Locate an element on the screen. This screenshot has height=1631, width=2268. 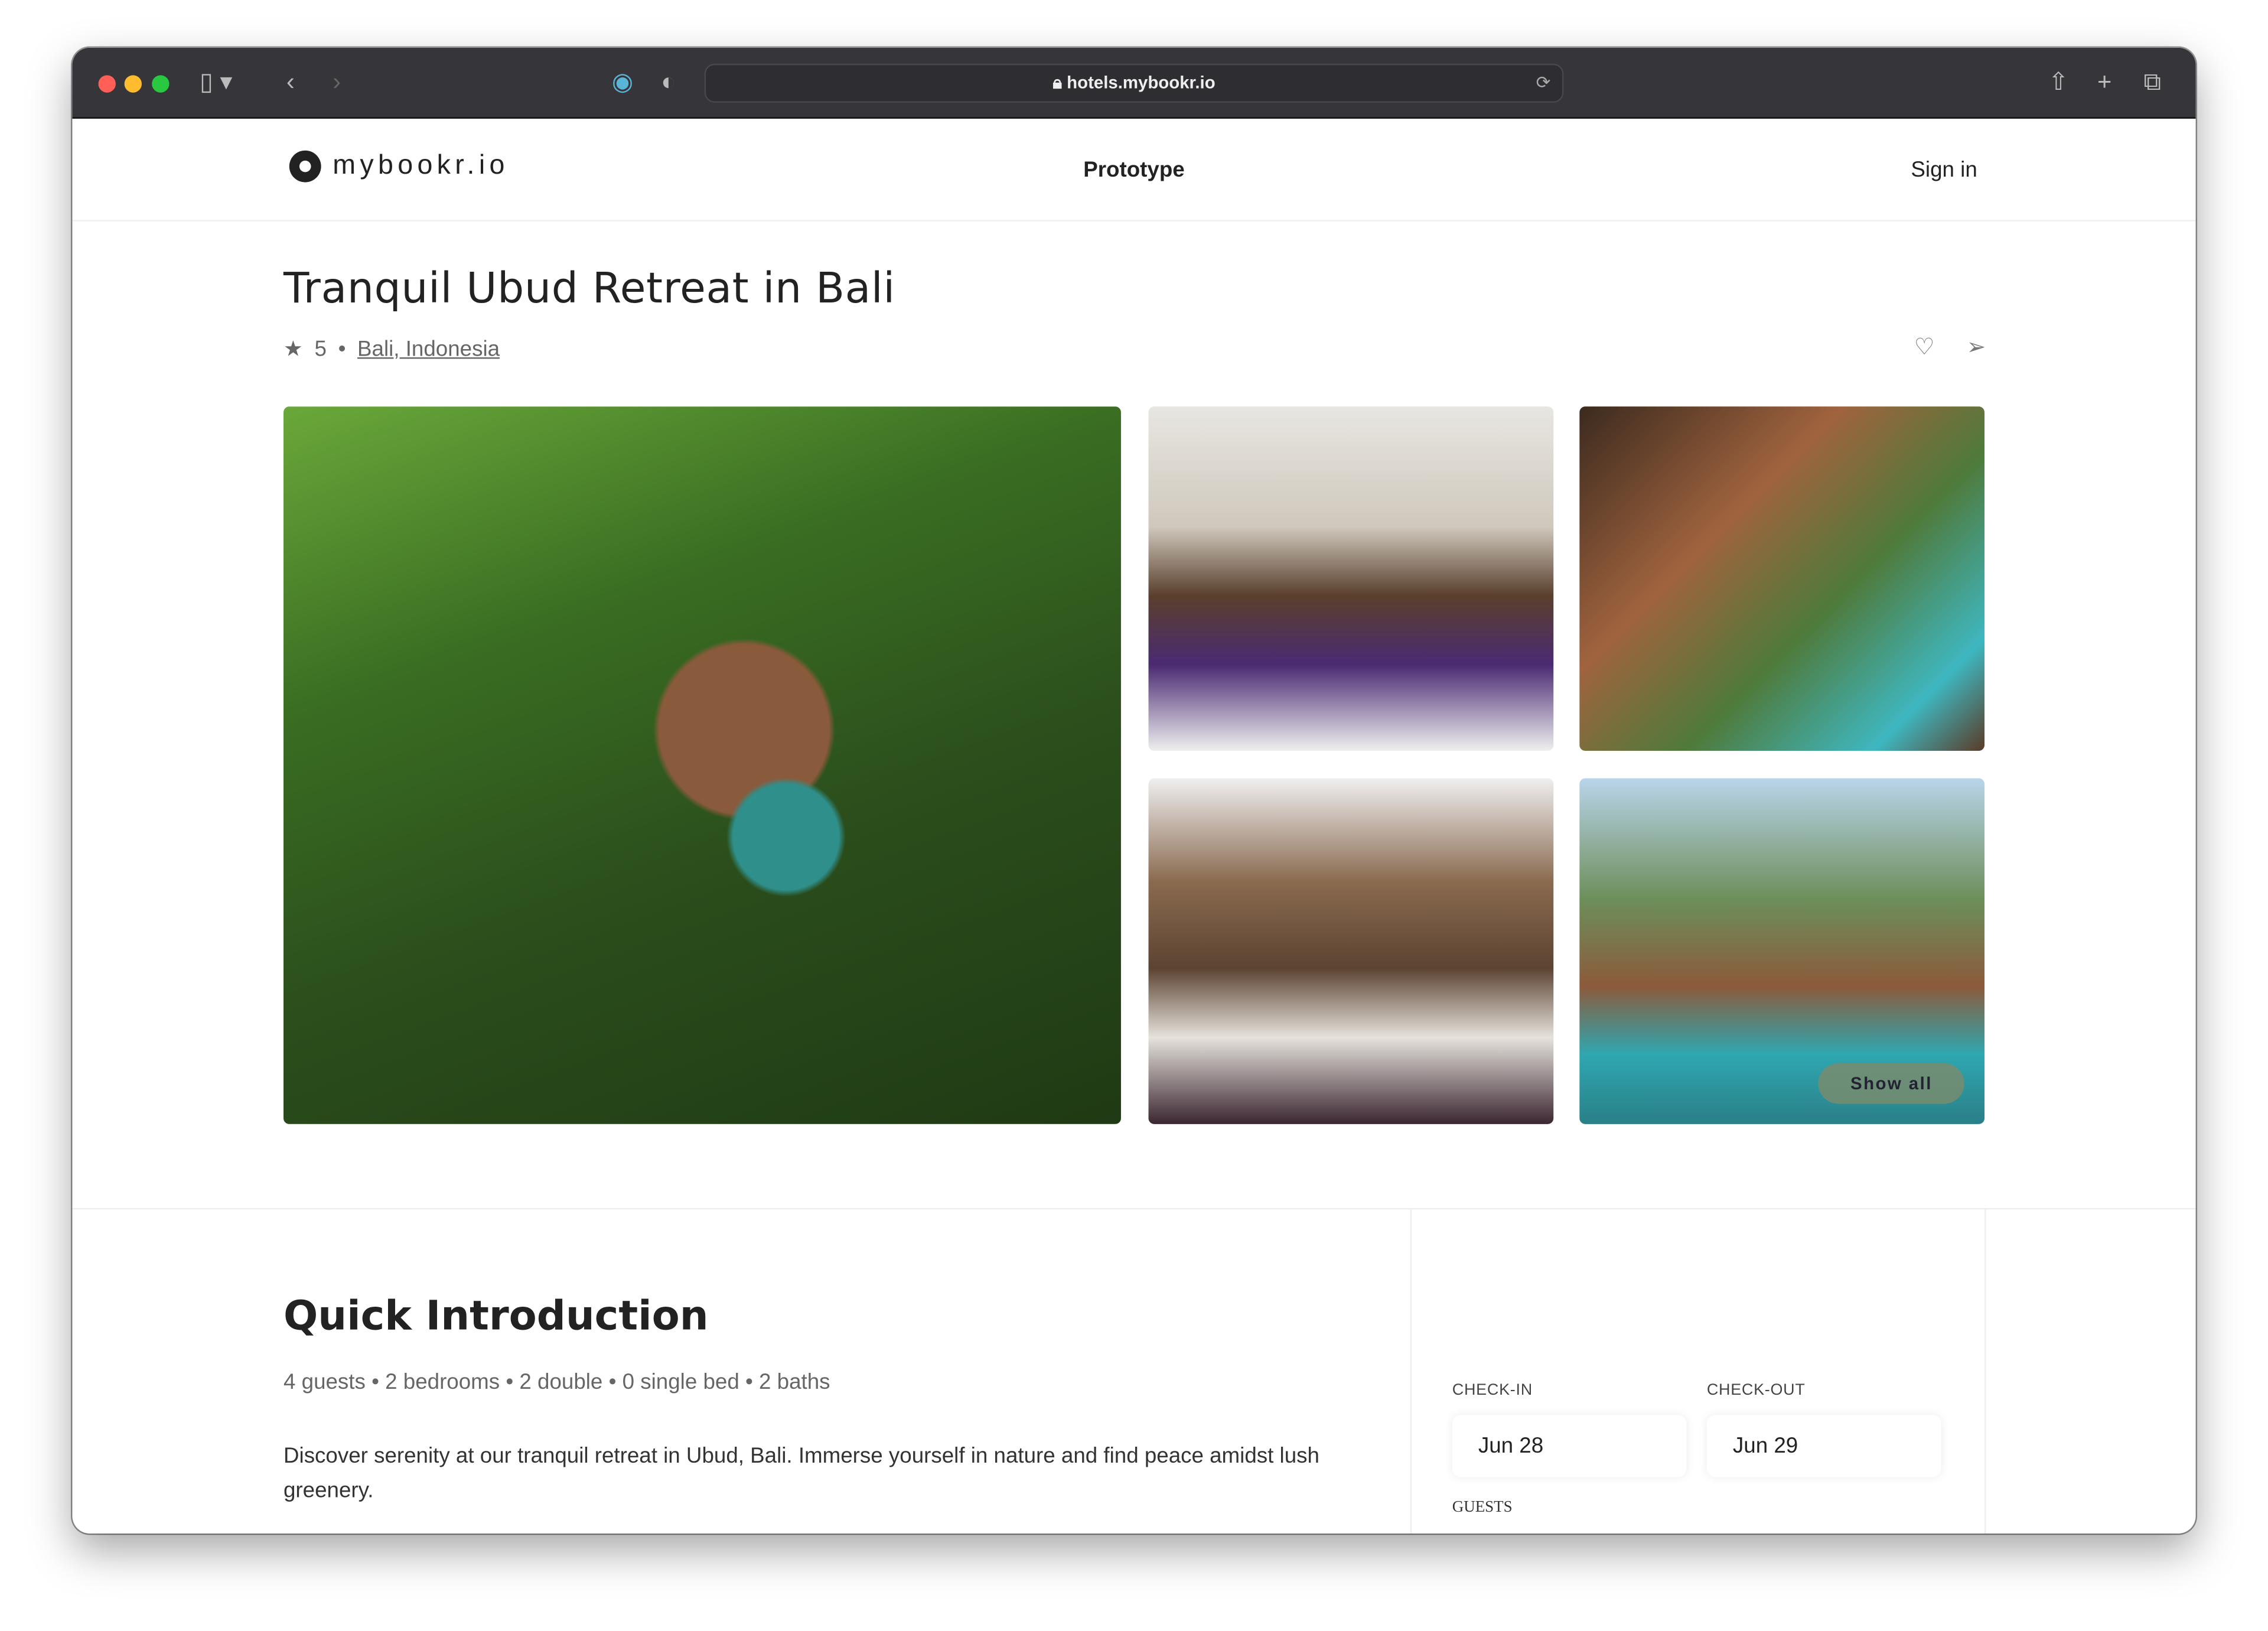
password-manager-icon: ◉ is located at coordinates (622, 82).